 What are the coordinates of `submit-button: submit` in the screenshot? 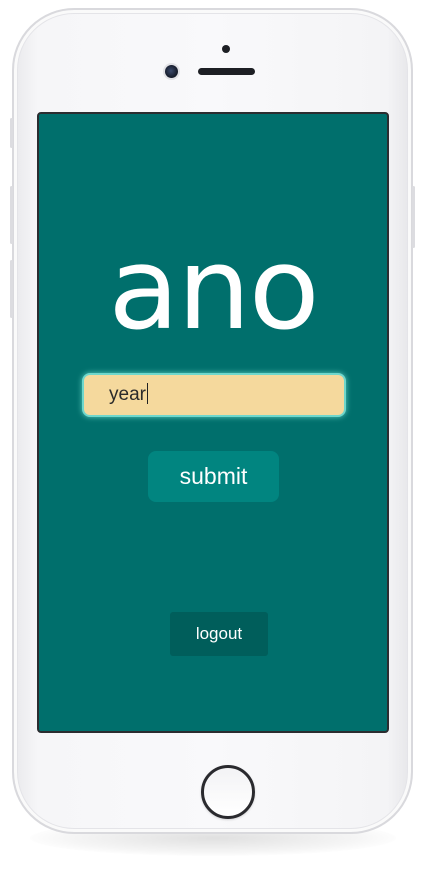 It's located at (213, 476).